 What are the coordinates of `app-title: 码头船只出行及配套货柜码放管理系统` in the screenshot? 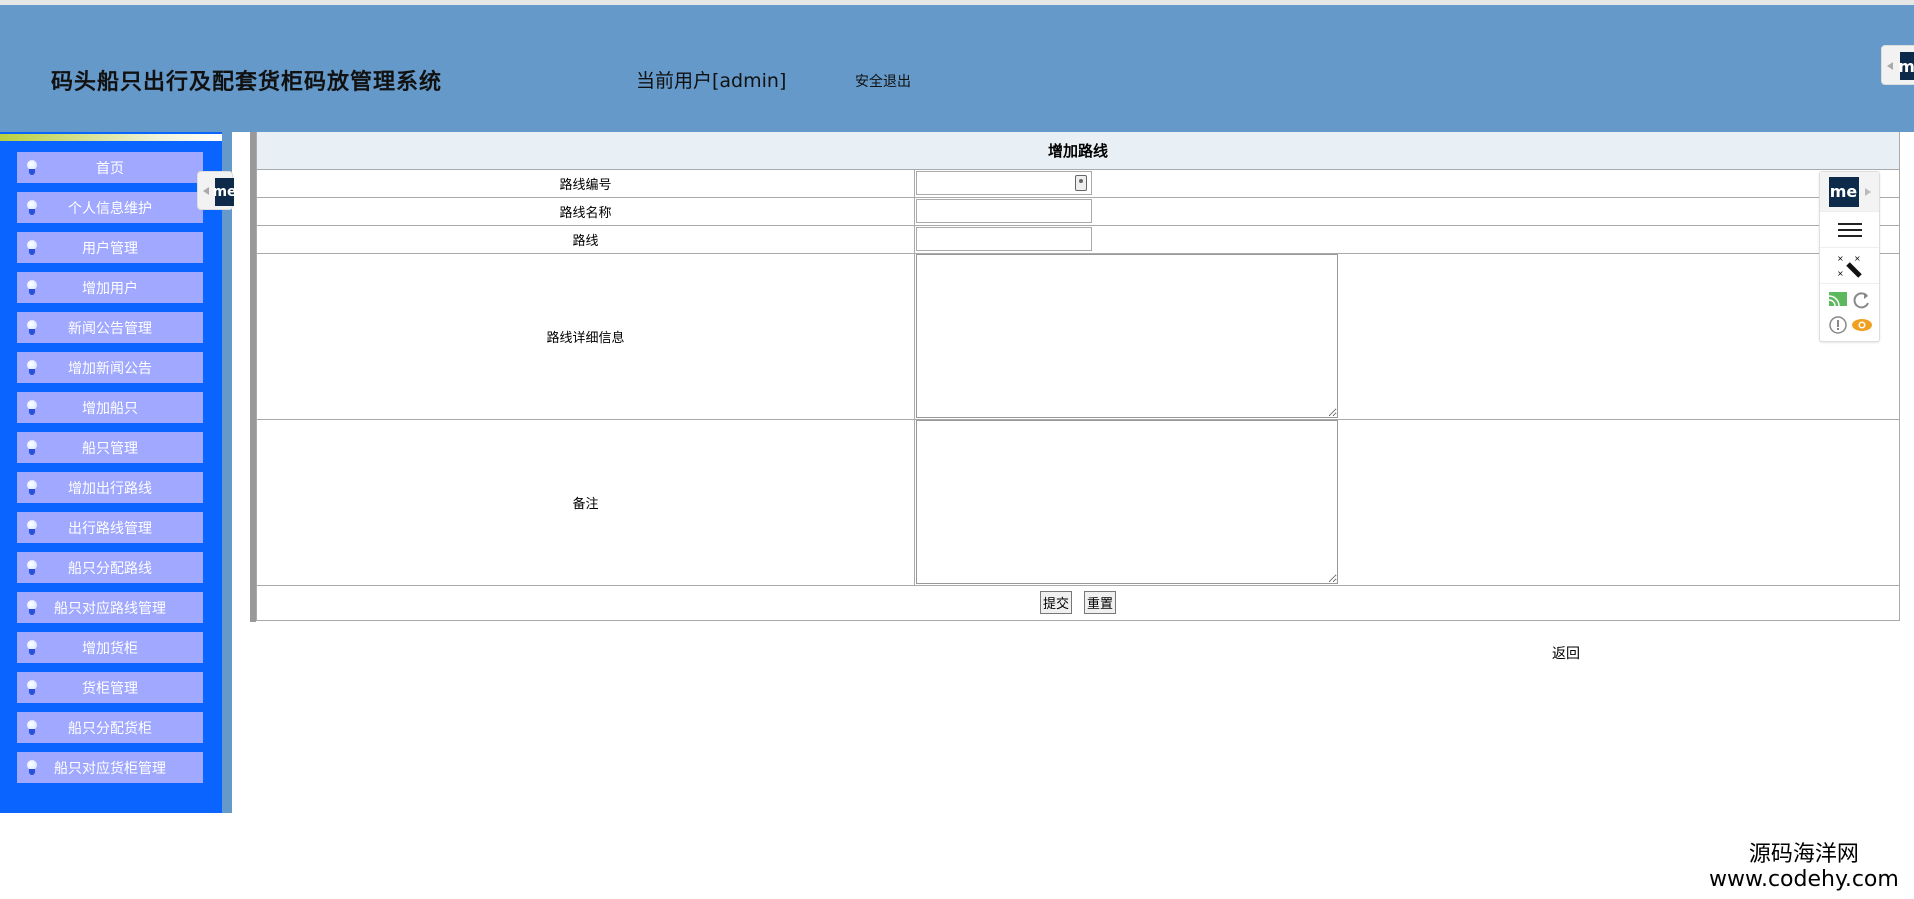 It's located at (247, 82).